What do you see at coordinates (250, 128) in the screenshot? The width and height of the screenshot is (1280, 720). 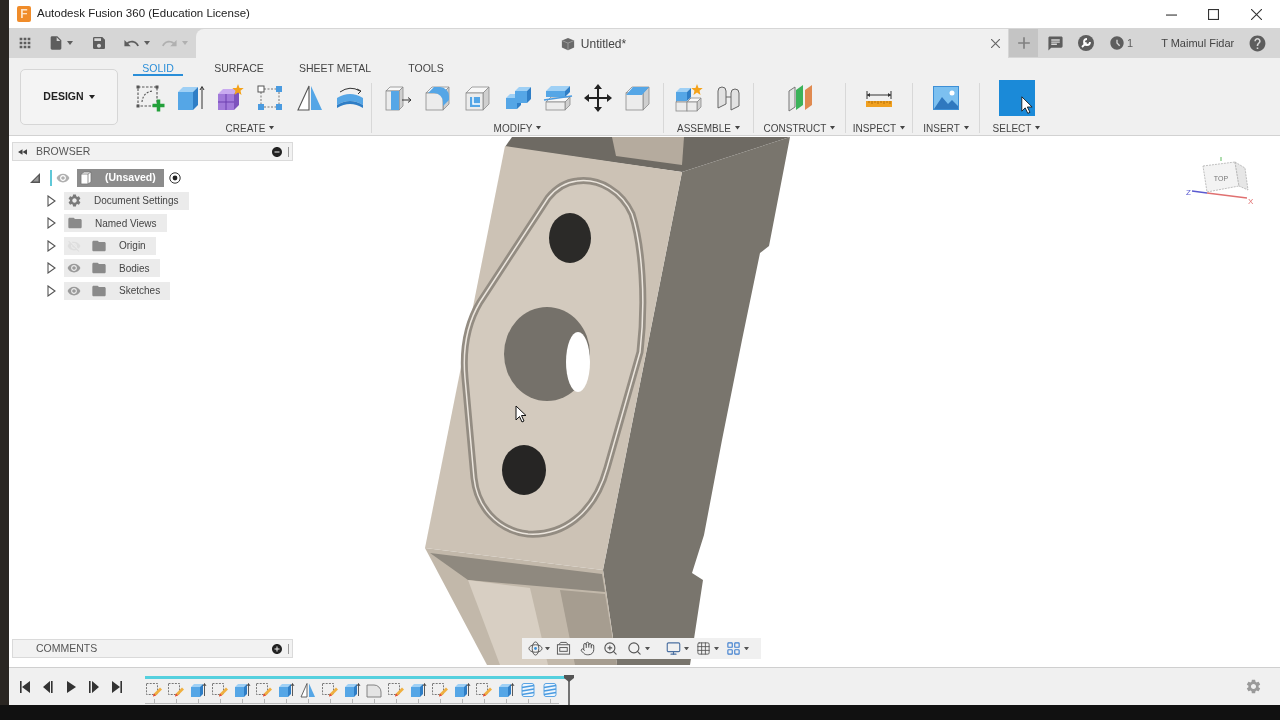 I see `create-menu: CREATE` at bounding box center [250, 128].